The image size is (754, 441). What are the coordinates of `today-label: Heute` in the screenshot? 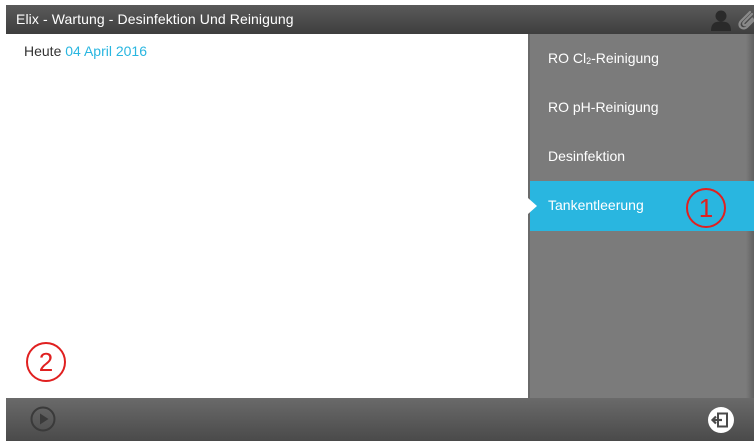 It's located at (43, 51).